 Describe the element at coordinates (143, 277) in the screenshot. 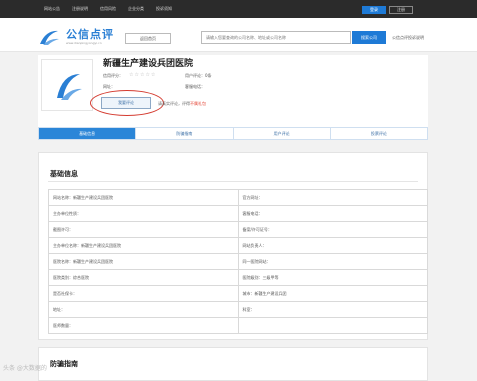

I see `table-cell: 医院类别：综合医院` at that location.